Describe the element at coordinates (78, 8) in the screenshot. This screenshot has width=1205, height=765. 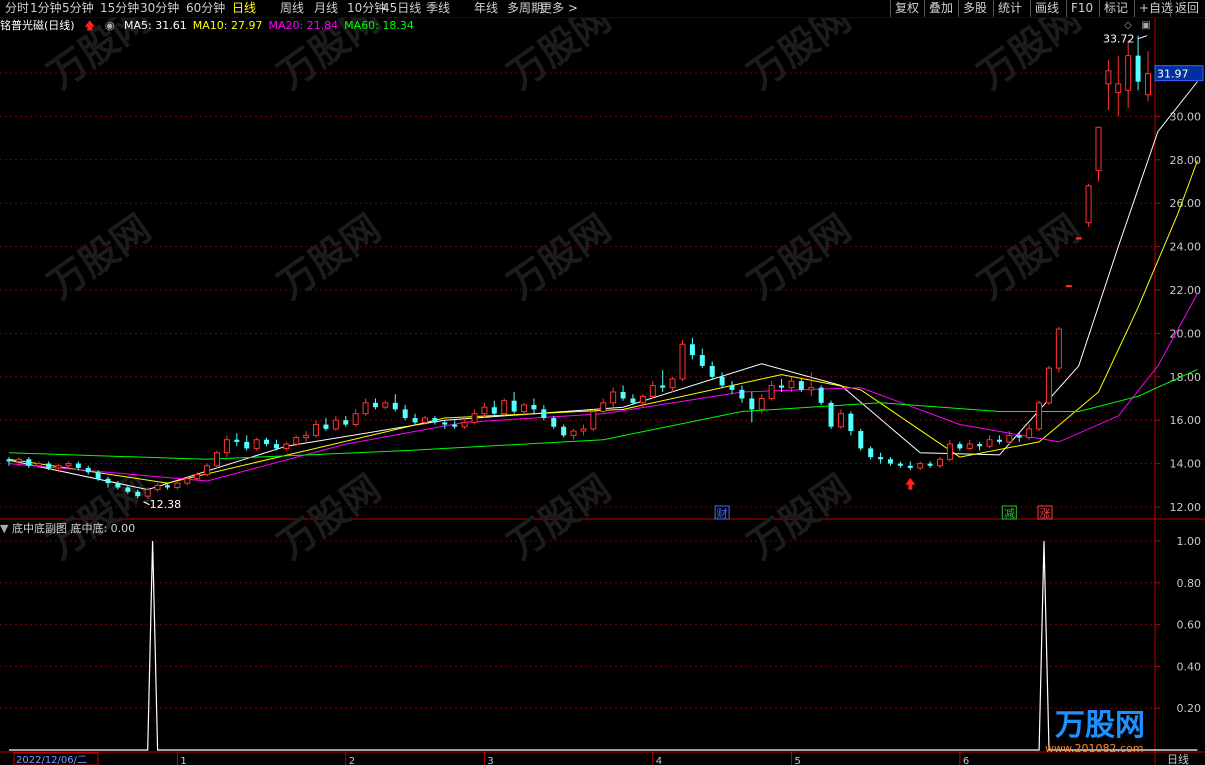
I see `period-tab-2: 5分钟` at that location.